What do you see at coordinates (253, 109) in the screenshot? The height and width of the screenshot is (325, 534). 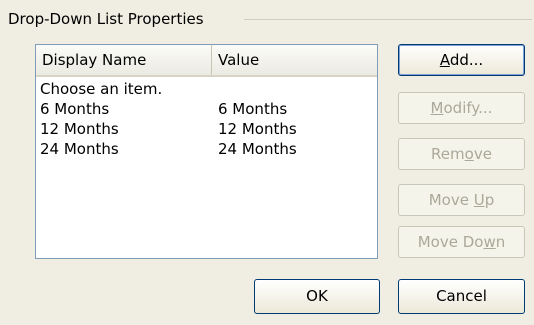 I see `cell-value: 6 Months` at bounding box center [253, 109].